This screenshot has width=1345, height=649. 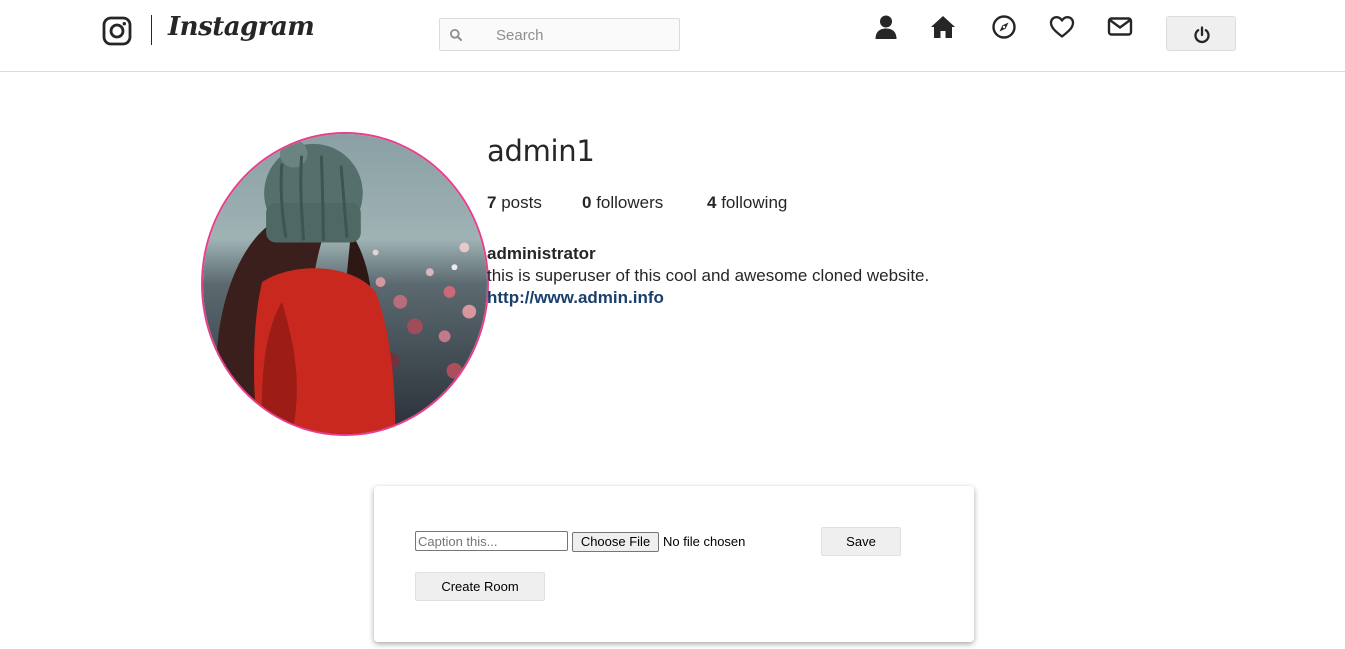 I want to click on posts-label: posts, so click(x=521, y=202).